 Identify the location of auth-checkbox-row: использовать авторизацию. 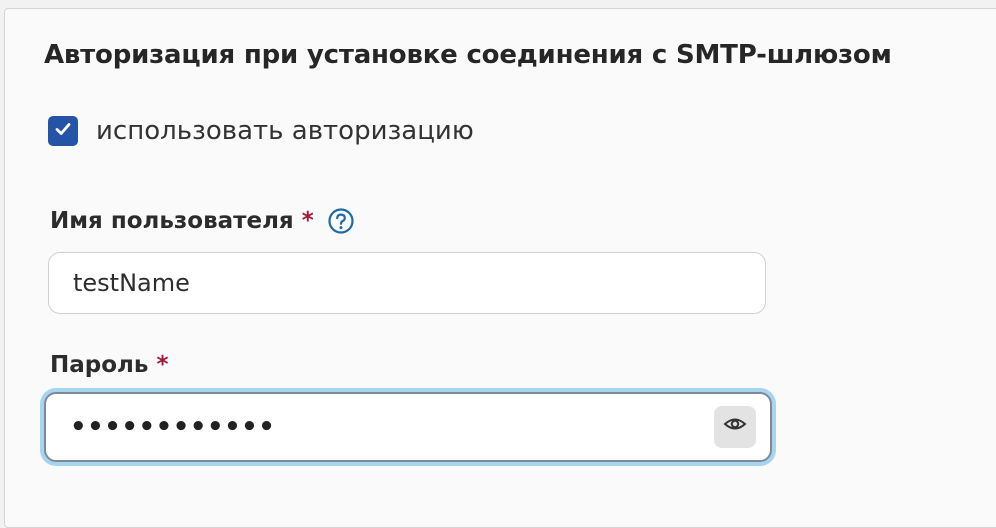
(261, 131).